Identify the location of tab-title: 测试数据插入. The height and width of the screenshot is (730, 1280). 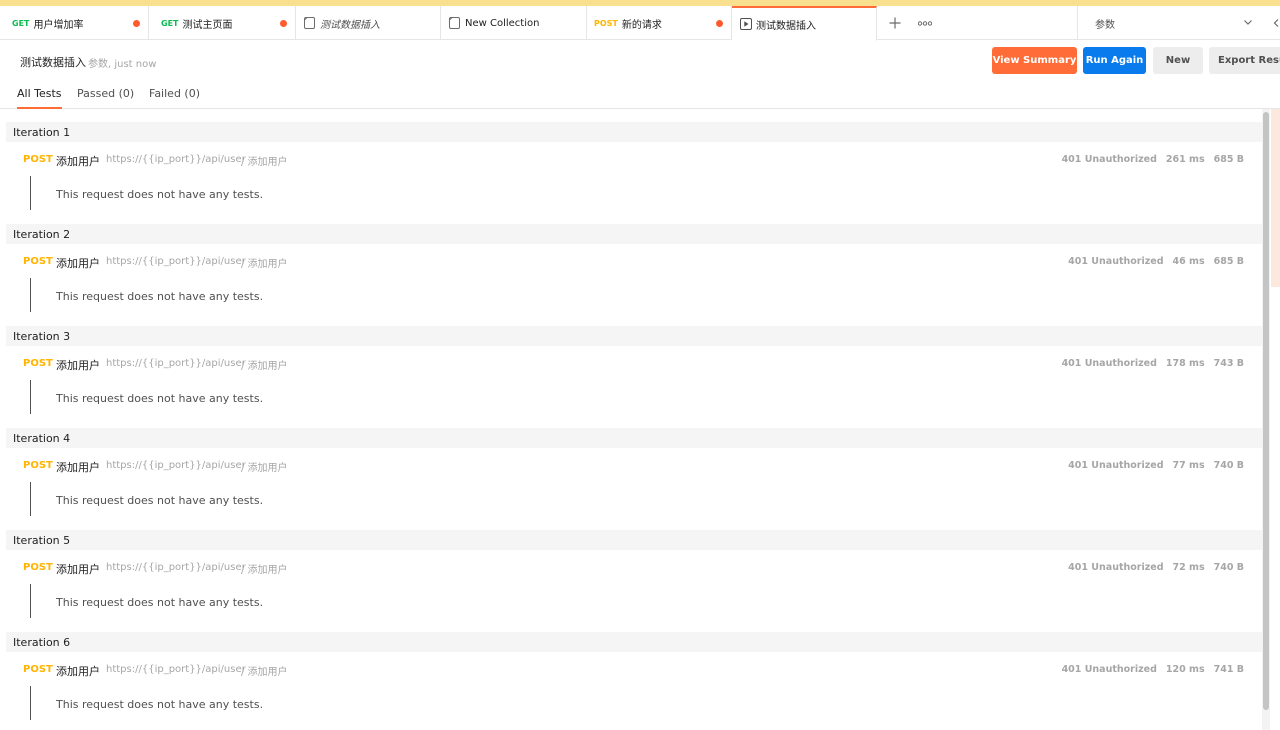
(350, 25).